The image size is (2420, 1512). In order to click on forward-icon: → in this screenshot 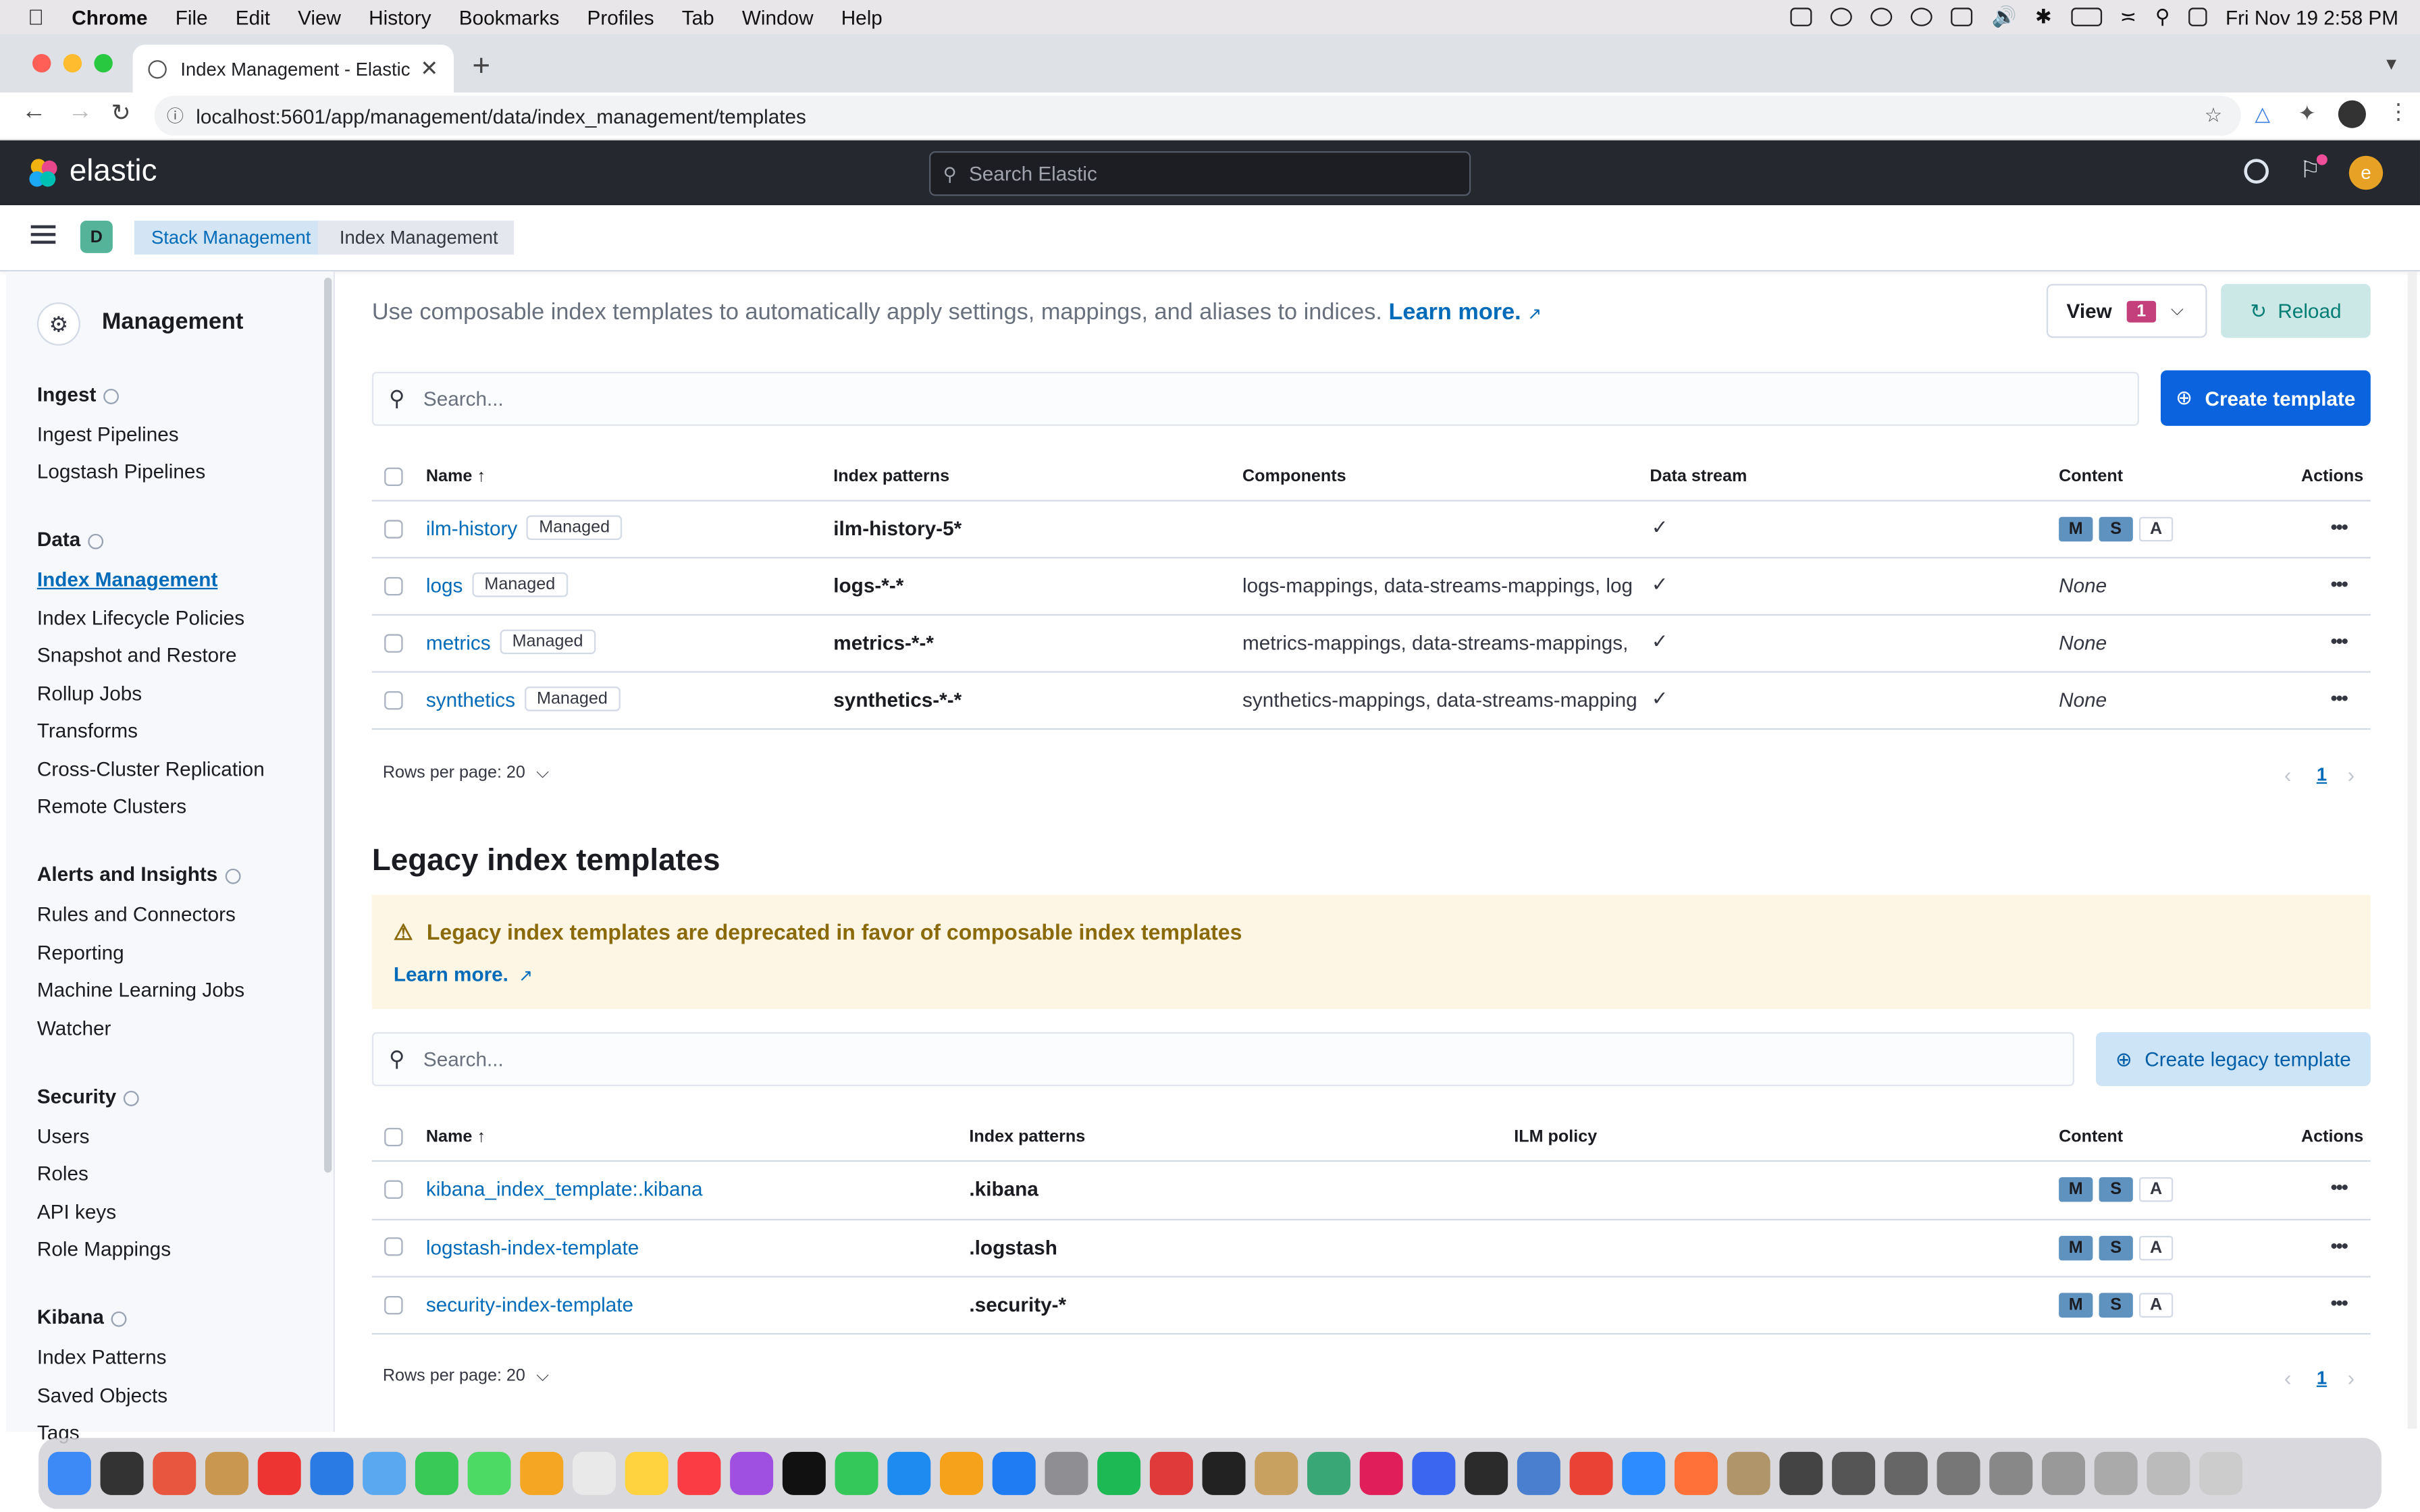, I will do `click(80, 112)`.